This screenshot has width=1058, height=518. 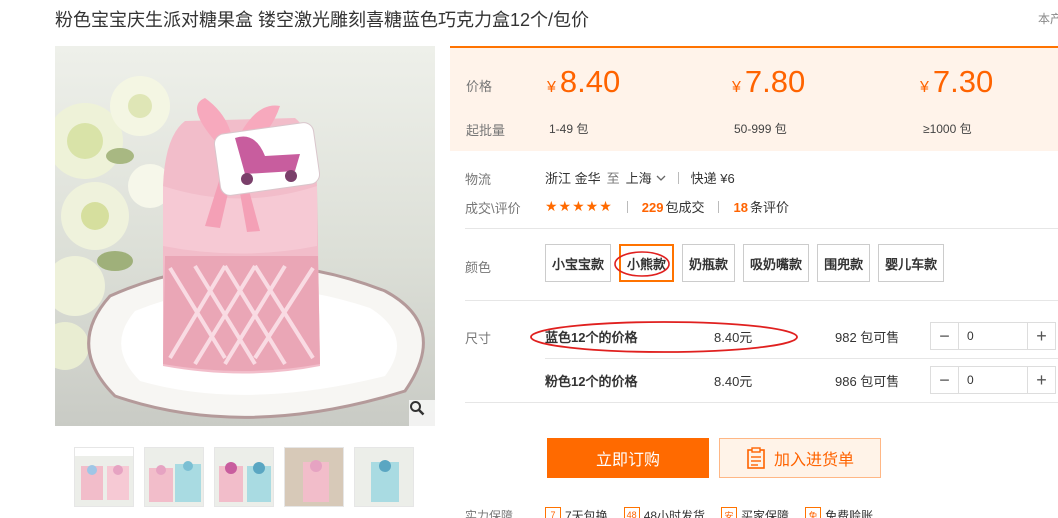 What do you see at coordinates (760, 129) in the screenshot?
I see `tier-qty: 50-999 包` at bounding box center [760, 129].